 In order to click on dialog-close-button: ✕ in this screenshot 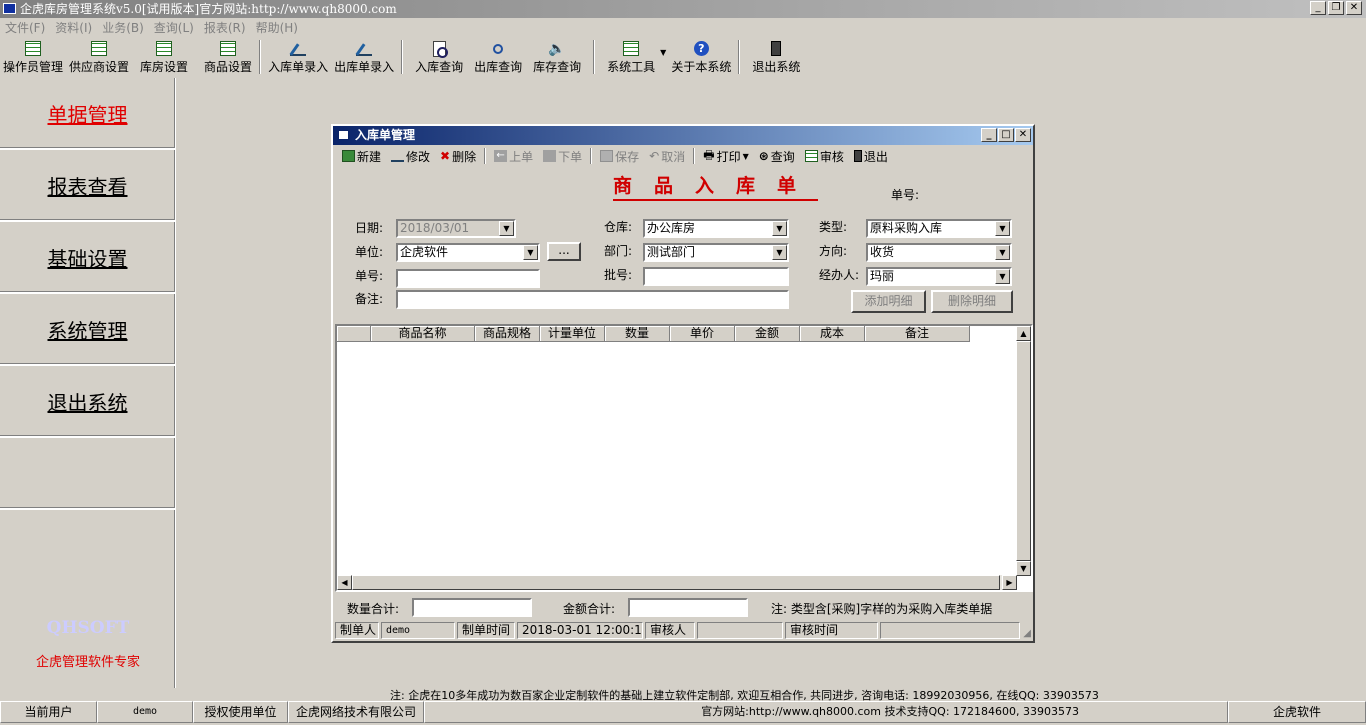, I will do `click(1023, 135)`.